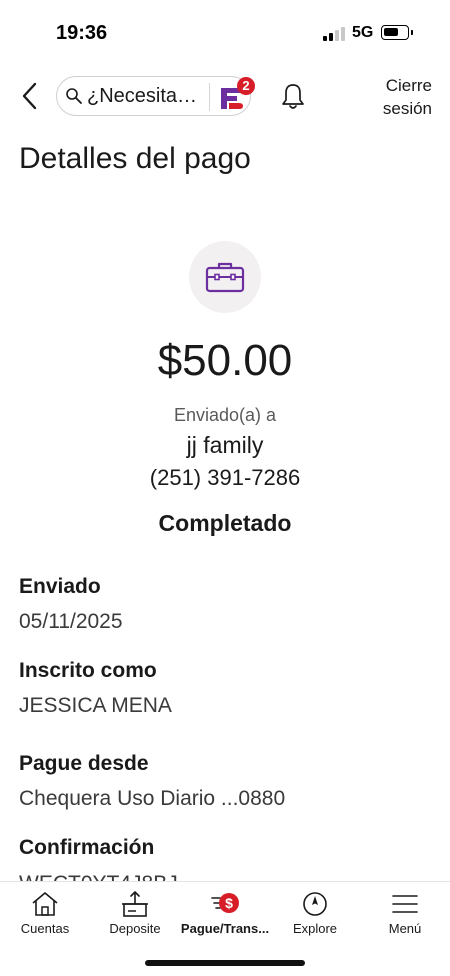 Image resolution: width=450 pixels, height=976 pixels. What do you see at coordinates (45, 904) in the screenshot?
I see `home-icon` at bounding box center [45, 904].